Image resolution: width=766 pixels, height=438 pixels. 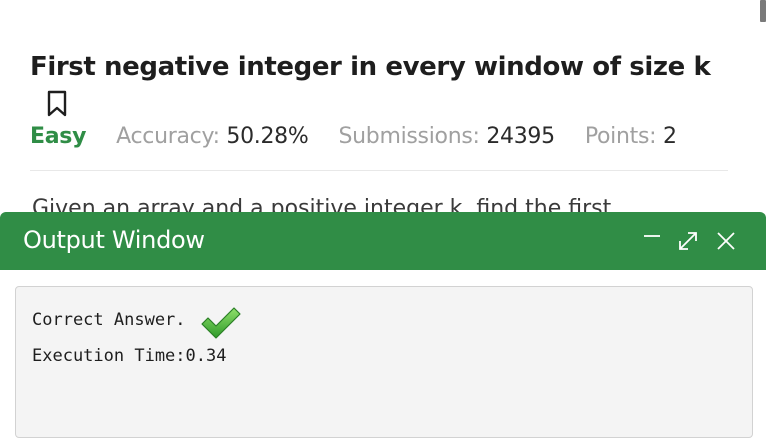 What do you see at coordinates (652, 241) in the screenshot?
I see `minimize-button` at bounding box center [652, 241].